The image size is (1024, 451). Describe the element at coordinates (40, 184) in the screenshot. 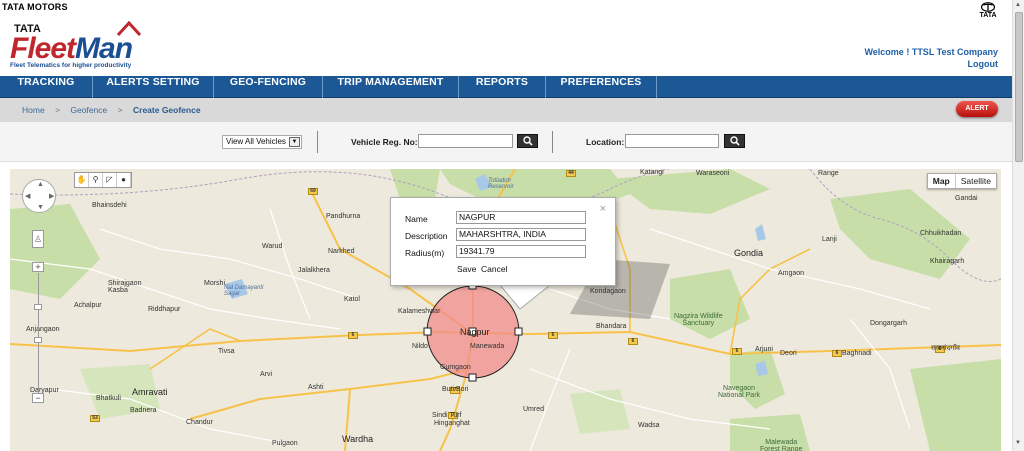

I see `pan-up-icon: ▲` at that location.